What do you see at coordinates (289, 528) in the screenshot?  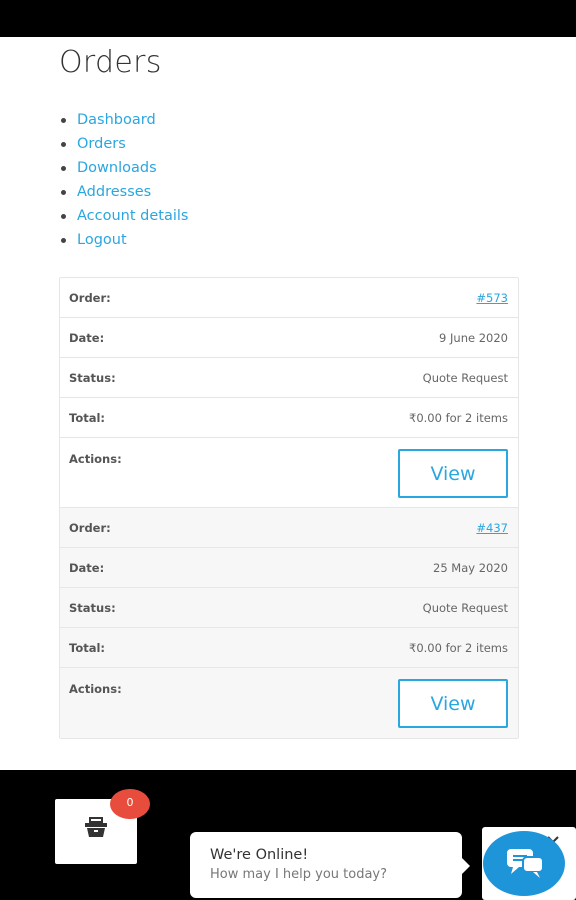 I see `table-row-order: Order: #437` at bounding box center [289, 528].